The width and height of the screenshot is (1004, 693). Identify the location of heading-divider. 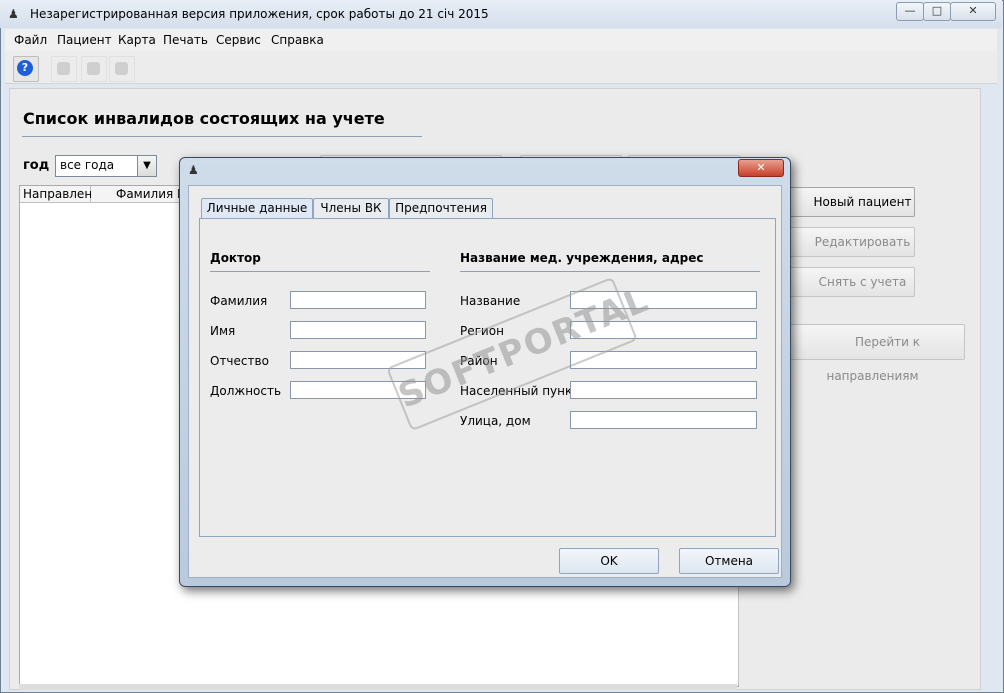
(222, 136).